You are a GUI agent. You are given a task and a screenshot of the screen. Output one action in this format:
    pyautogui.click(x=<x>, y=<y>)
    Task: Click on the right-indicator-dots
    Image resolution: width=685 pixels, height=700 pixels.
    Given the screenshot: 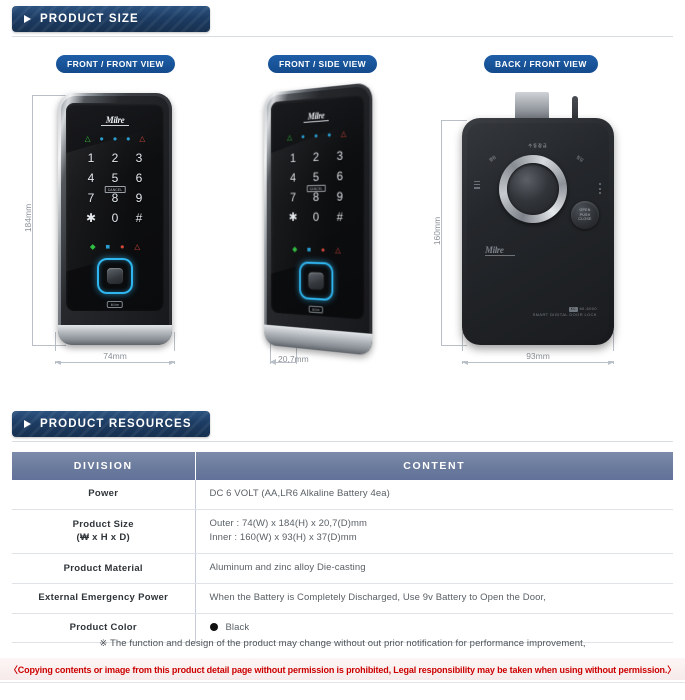 What is the action you would take?
    pyautogui.click(x=600, y=188)
    